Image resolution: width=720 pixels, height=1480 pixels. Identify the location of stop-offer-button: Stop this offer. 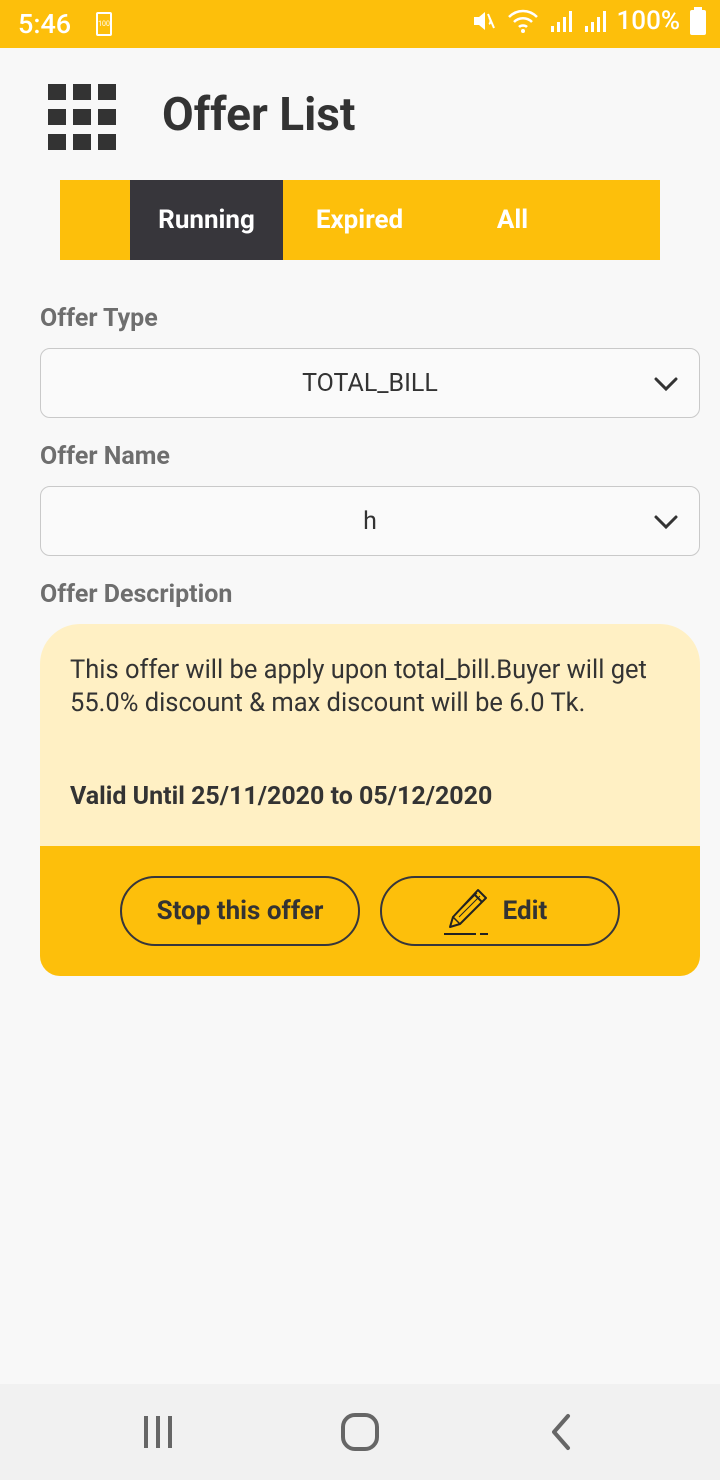
(240, 911).